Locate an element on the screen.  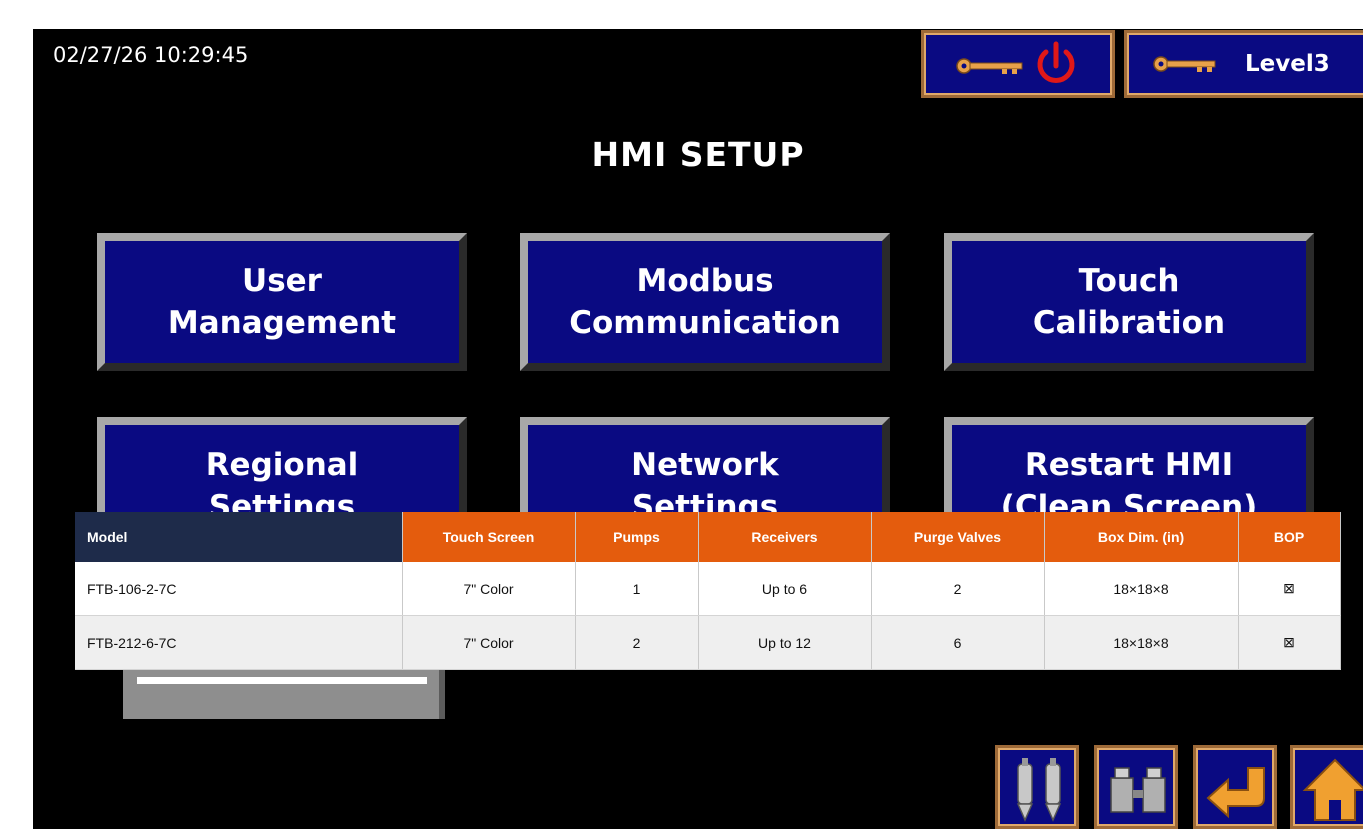
button-label-line1: Modbus is located at coordinates (705, 281).